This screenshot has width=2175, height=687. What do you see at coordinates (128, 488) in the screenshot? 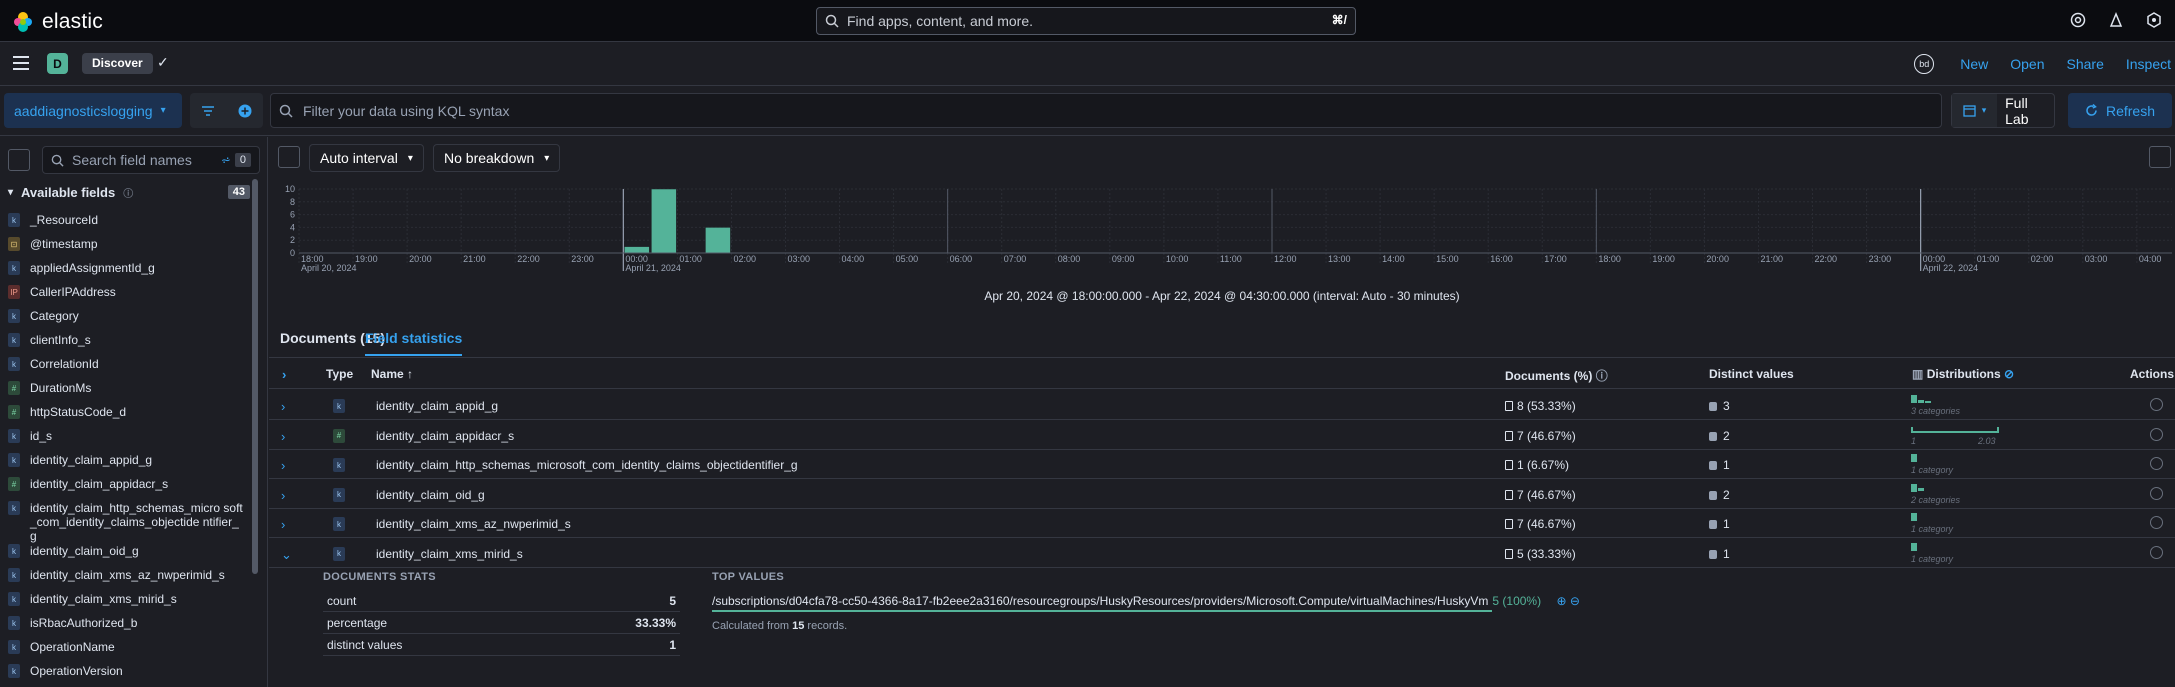
I see `sidebar-field-item: # identity_claim_appidacr_s` at bounding box center [128, 488].